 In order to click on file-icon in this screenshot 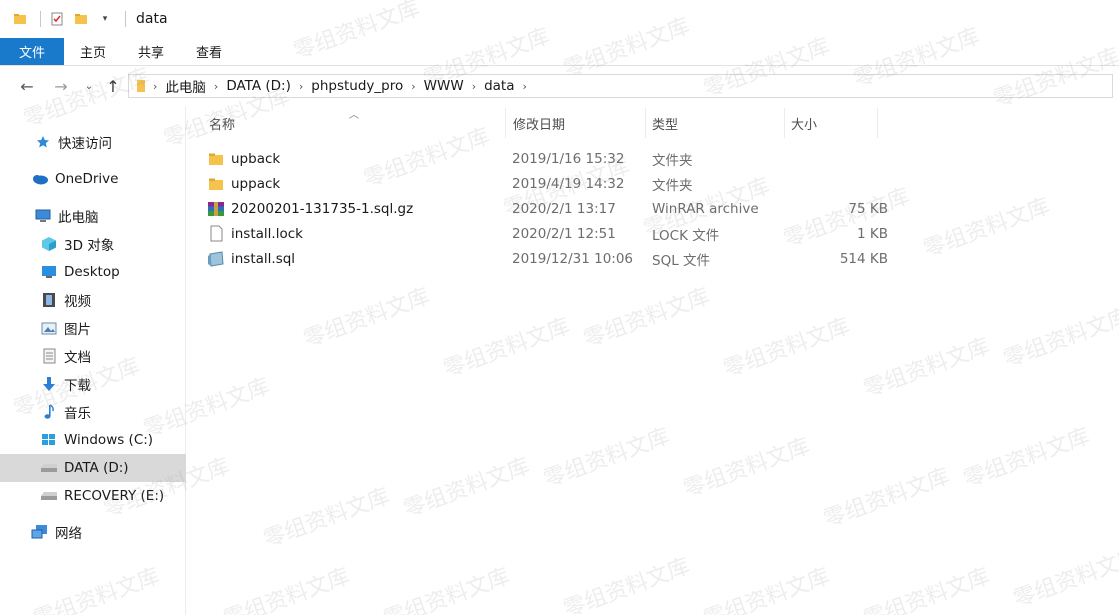, I will do `click(216, 234)`.